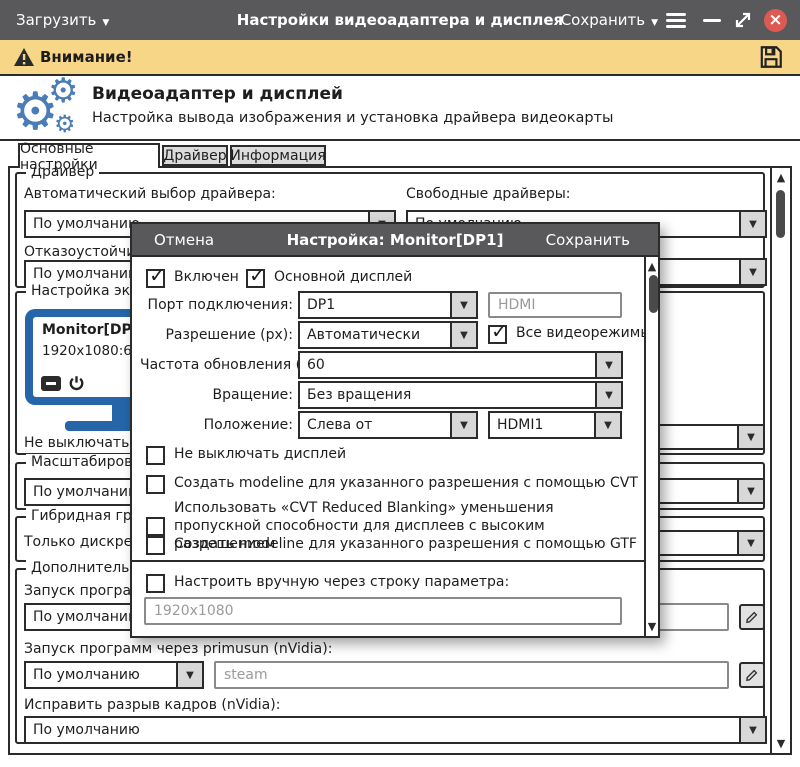 This screenshot has width=800, height=767. What do you see at coordinates (260, 454) in the screenshot?
I see `no-blank-label: Не выключать дисплей` at bounding box center [260, 454].